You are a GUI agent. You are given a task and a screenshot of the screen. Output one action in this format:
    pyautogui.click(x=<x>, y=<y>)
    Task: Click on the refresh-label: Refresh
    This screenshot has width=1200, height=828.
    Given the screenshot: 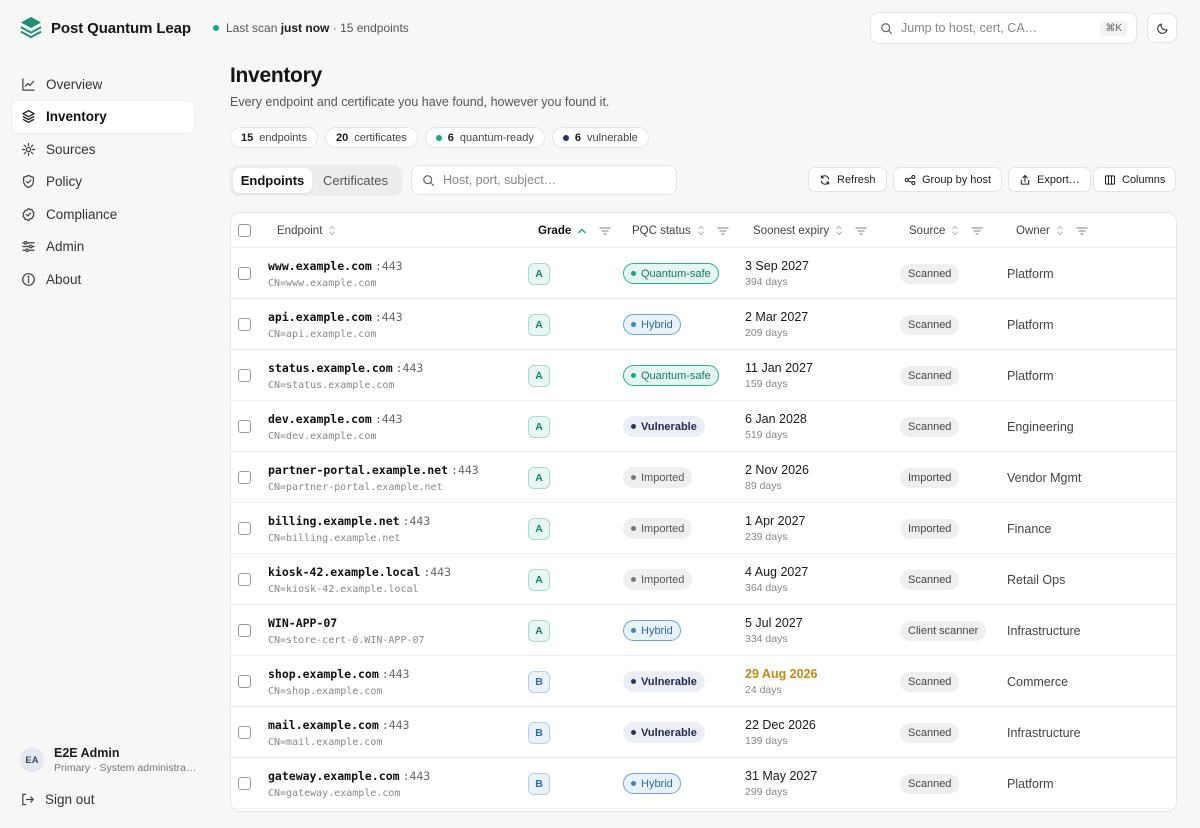 What is the action you would take?
    pyautogui.click(x=856, y=179)
    